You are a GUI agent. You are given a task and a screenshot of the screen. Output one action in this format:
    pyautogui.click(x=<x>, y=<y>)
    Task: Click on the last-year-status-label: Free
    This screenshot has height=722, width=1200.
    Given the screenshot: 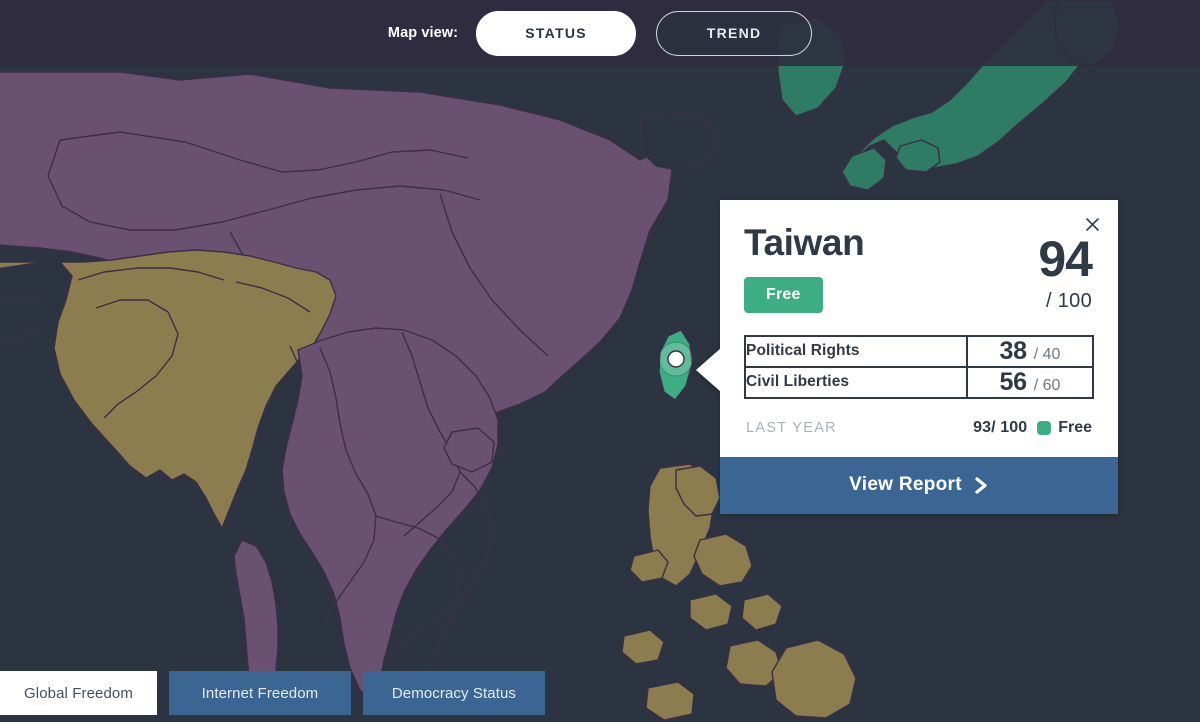 What is the action you would take?
    pyautogui.click(x=1075, y=427)
    